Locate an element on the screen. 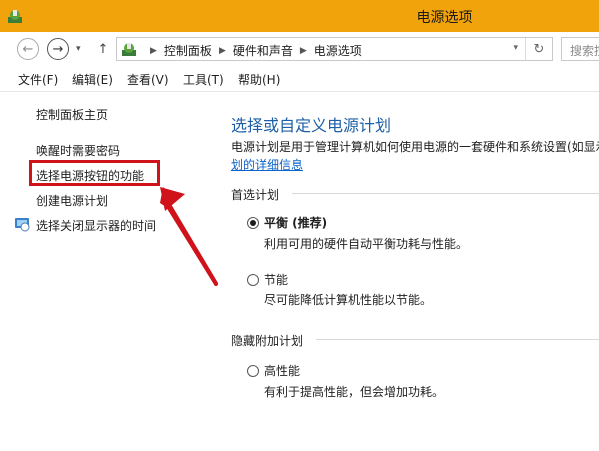 Image resolution: width=599 pixels, height=451 pixels. plan-high-performance-description: 有利于提高性能，但会增加功耗。 is located at coordinates (354, 392).